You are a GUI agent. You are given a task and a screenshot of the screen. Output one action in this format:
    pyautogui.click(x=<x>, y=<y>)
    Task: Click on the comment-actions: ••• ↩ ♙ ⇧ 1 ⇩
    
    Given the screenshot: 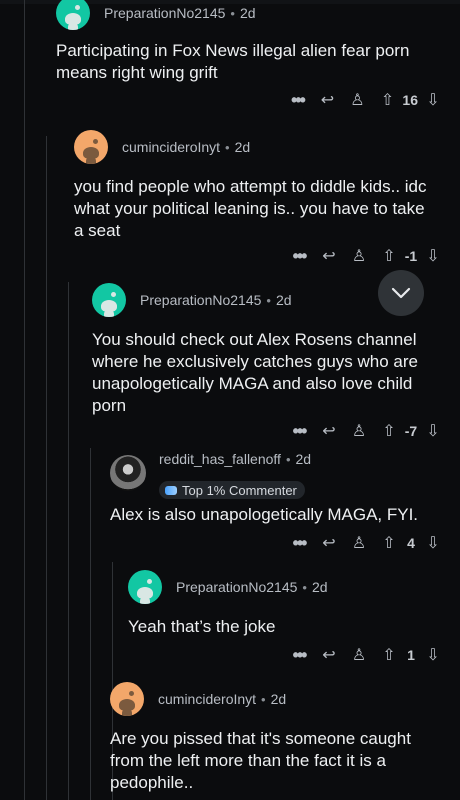 What is the action you would take?
    pyautogui.click(x=366, y=655)
    